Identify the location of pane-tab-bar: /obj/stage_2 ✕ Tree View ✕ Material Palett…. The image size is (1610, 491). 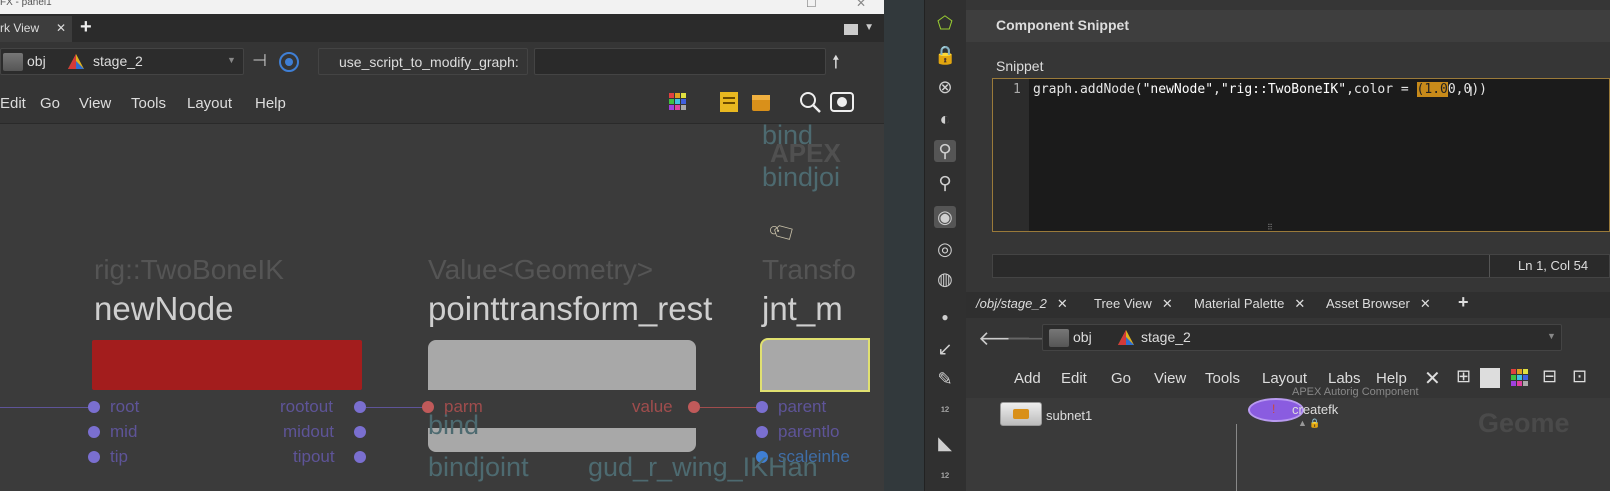
(1288, 305).